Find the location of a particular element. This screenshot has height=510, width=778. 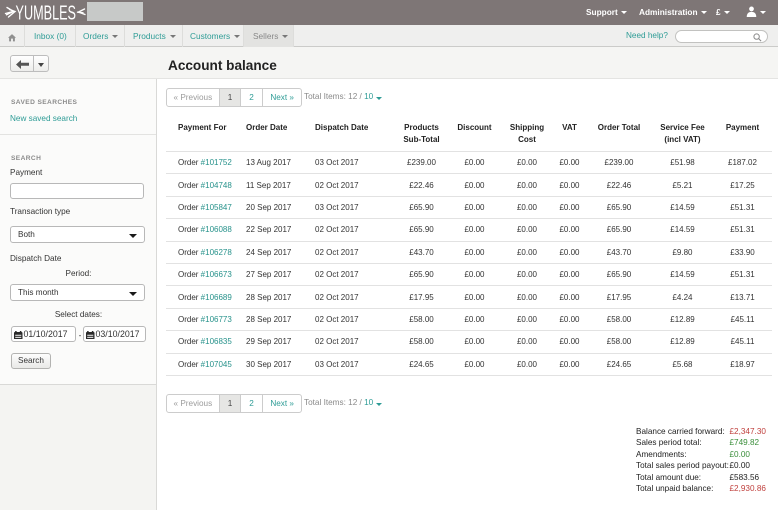

svg-text: YUMBLES is located at coordinates (46, 13).